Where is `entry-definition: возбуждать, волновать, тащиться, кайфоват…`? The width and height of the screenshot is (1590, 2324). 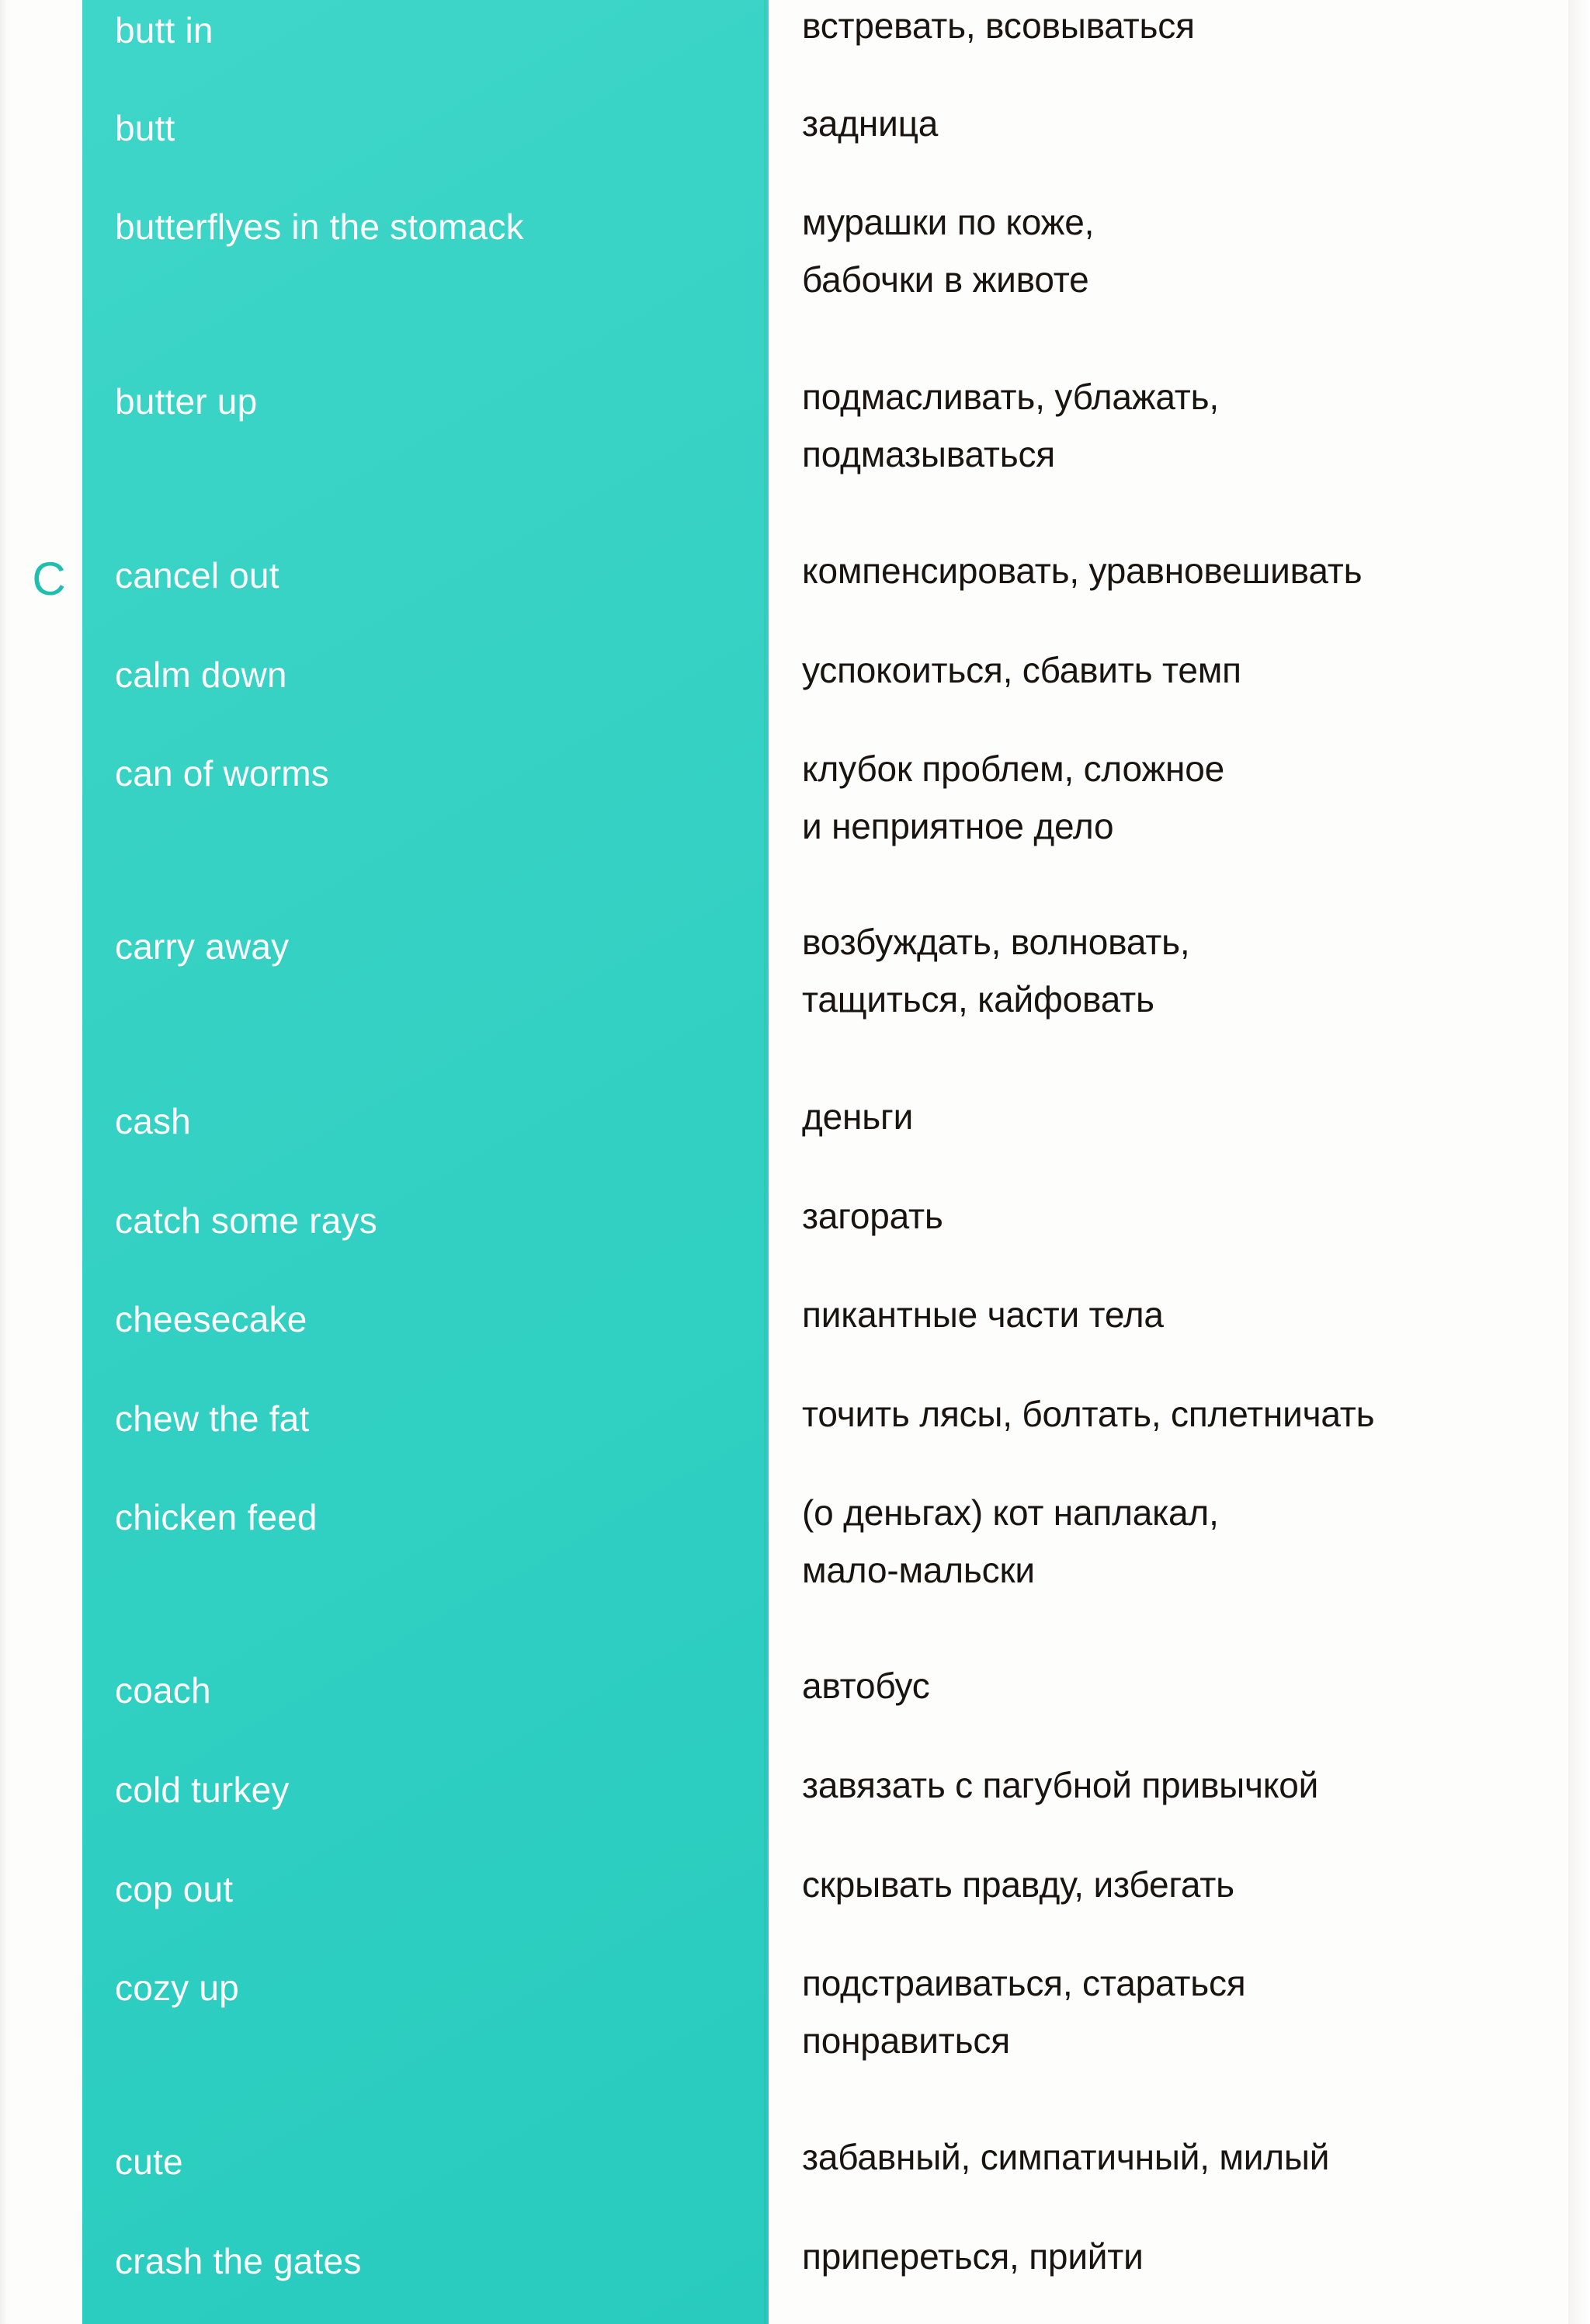
entry-definition: возбуждать, волновать, тащиться, кайфоват… is located at coordinates (1190, 970).